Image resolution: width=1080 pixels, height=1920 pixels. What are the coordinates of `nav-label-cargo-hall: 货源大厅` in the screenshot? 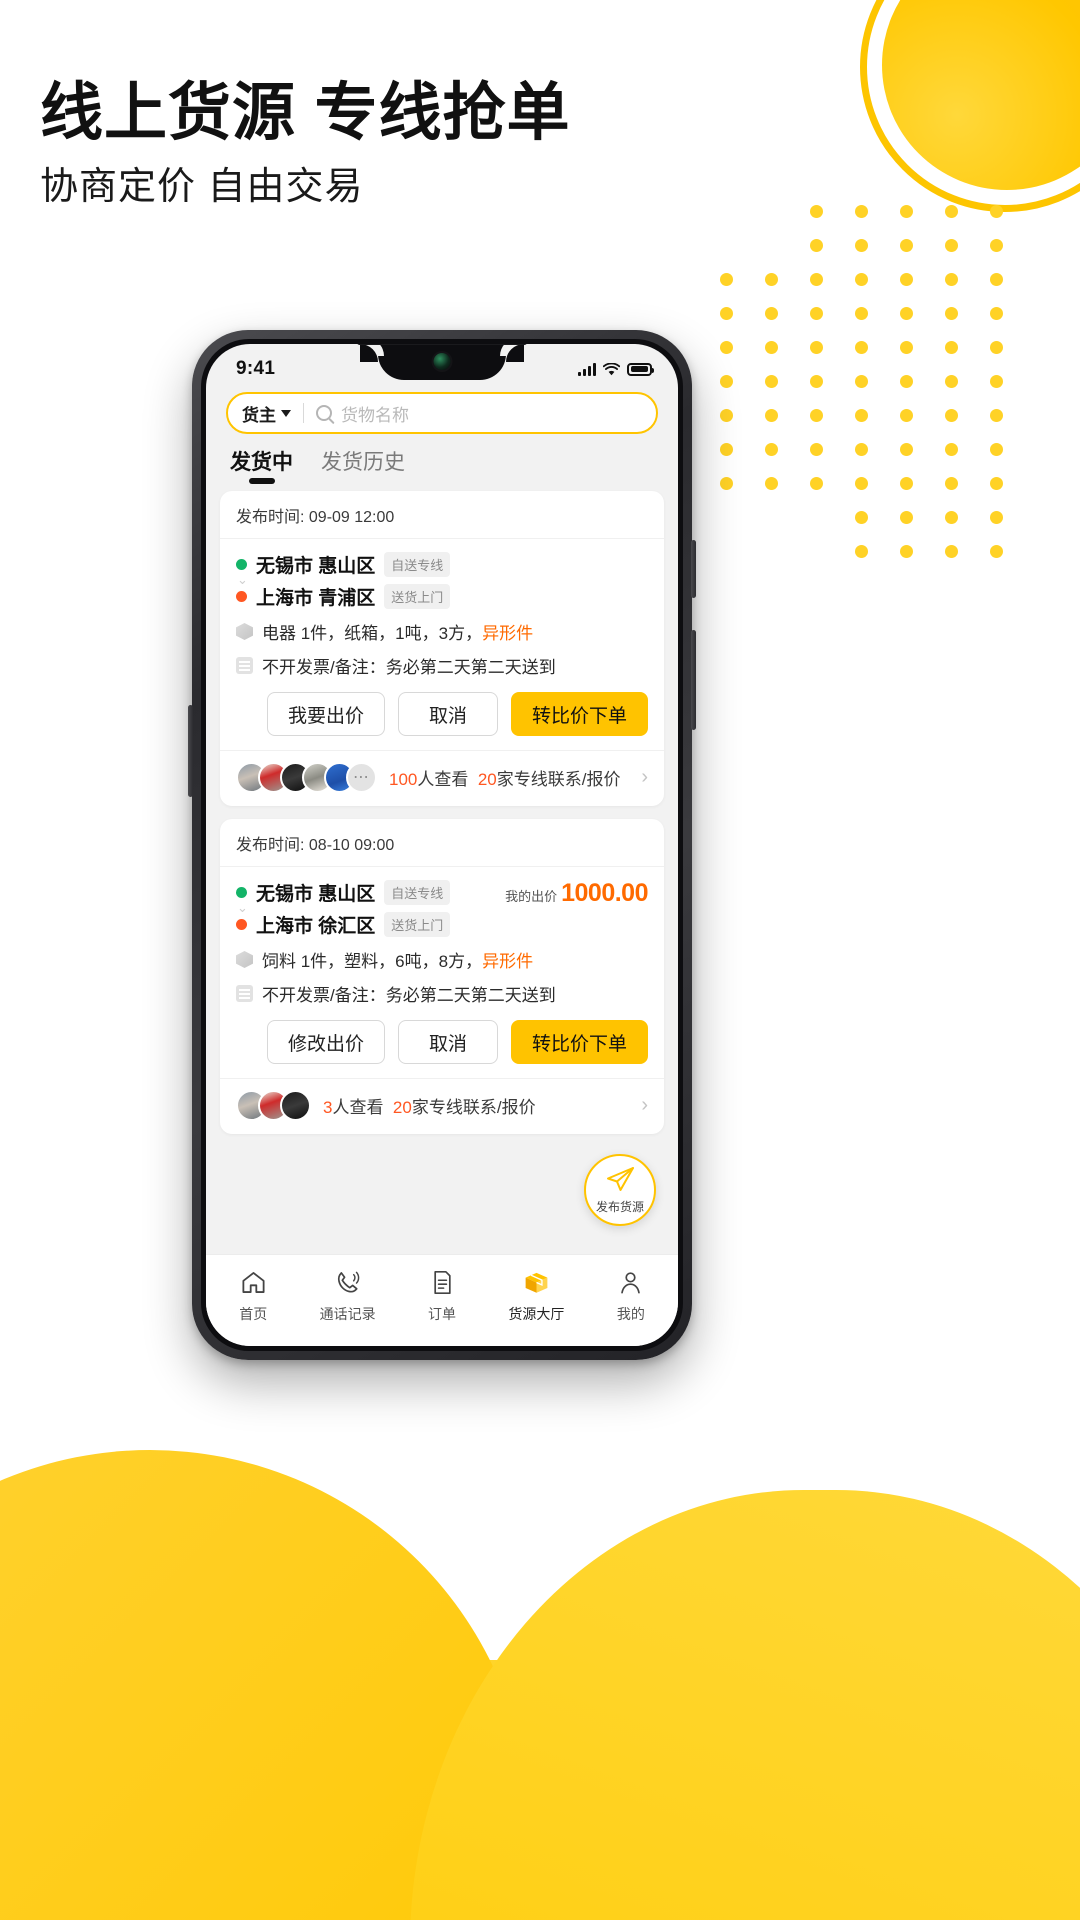 It's located at (536, 1313).